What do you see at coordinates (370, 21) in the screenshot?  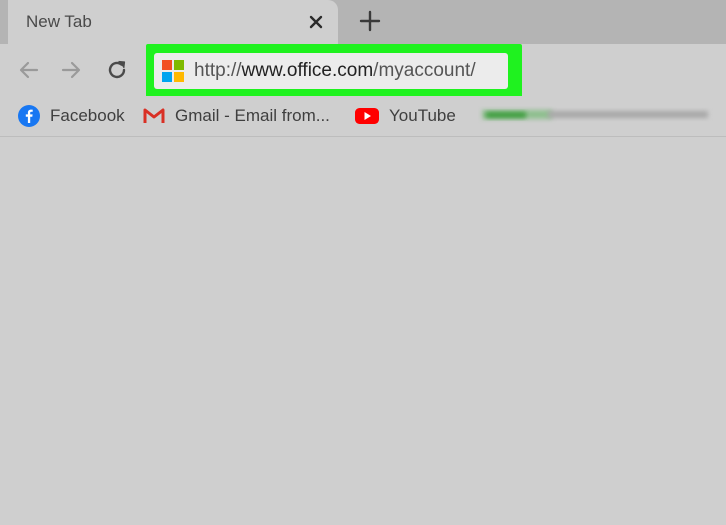 I see `plus-icon` at bounding box center [370, 21].